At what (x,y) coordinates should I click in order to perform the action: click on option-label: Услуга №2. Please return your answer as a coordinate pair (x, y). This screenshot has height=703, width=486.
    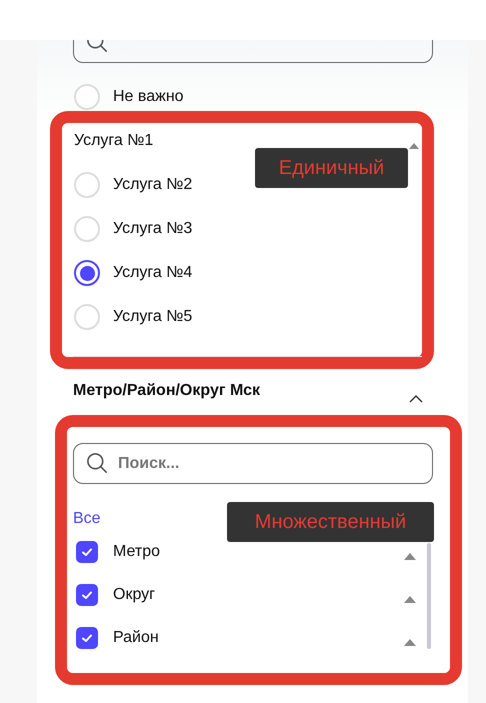
    Looking at the image, I should click on (152, 185).